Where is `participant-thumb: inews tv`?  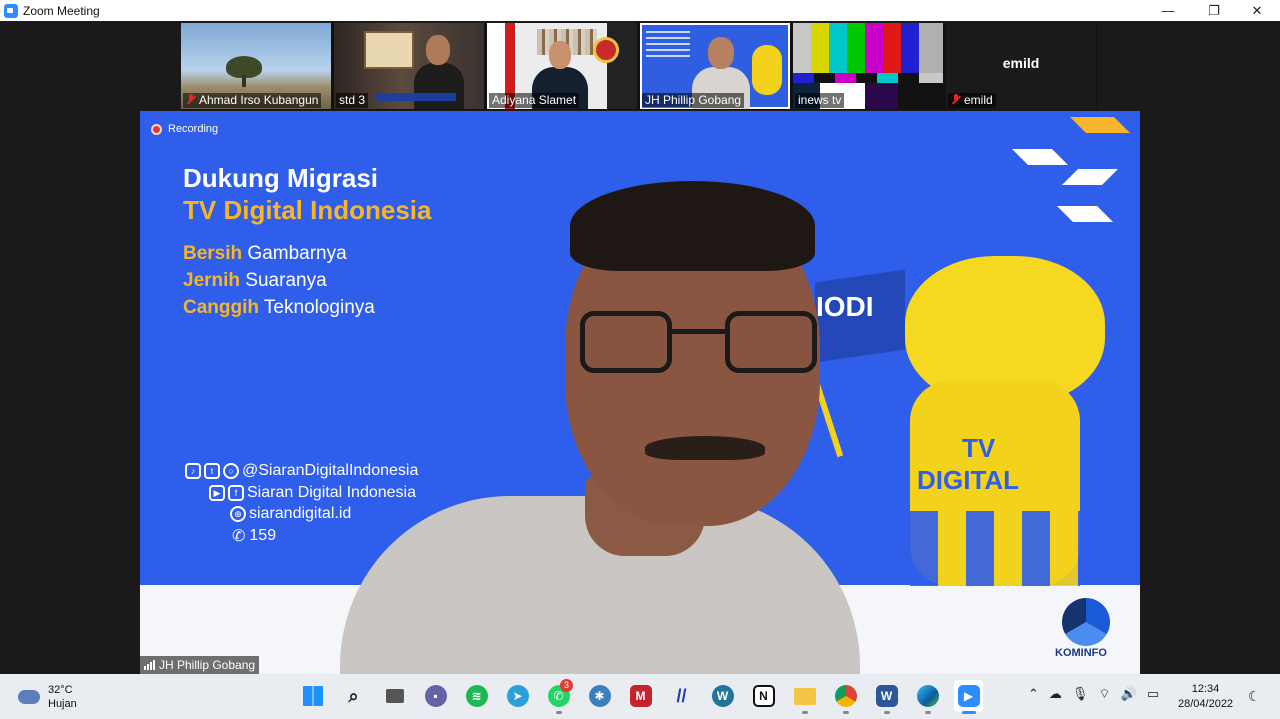
participant-thumb: inews tv is located at coordinates (868, 66).